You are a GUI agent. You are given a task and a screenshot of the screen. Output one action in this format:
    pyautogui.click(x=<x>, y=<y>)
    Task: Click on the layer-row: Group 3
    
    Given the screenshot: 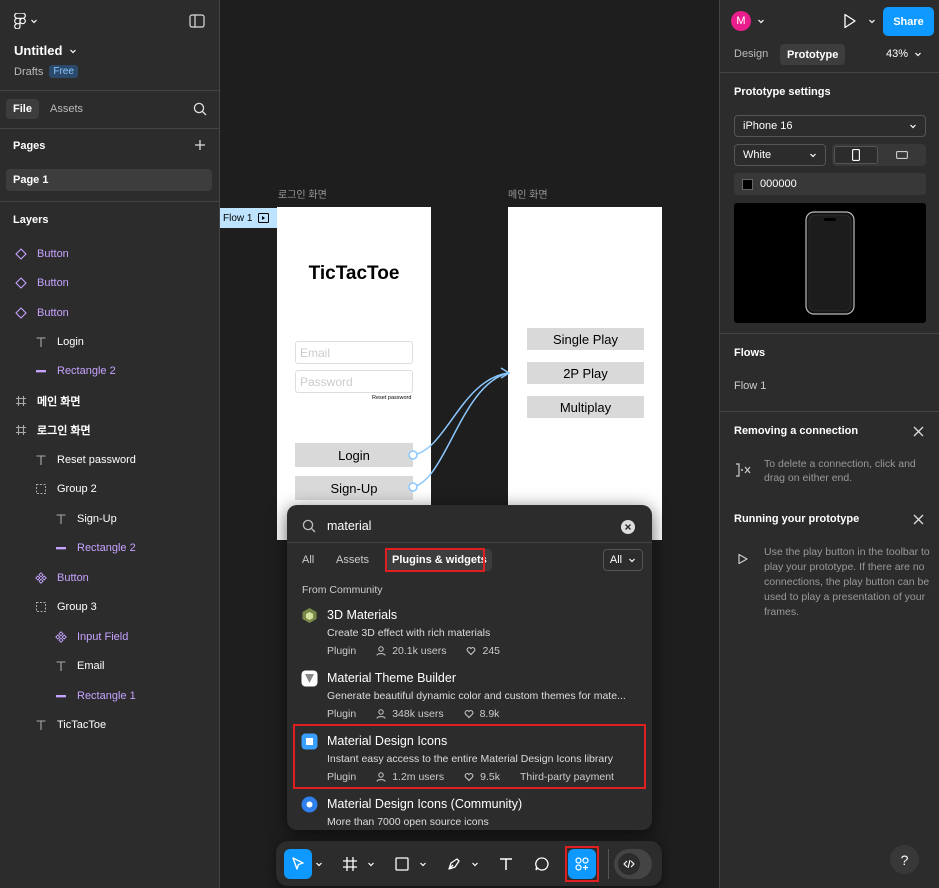 What is the action you would take?
    pyautogui.click(x=110, y=606)
    